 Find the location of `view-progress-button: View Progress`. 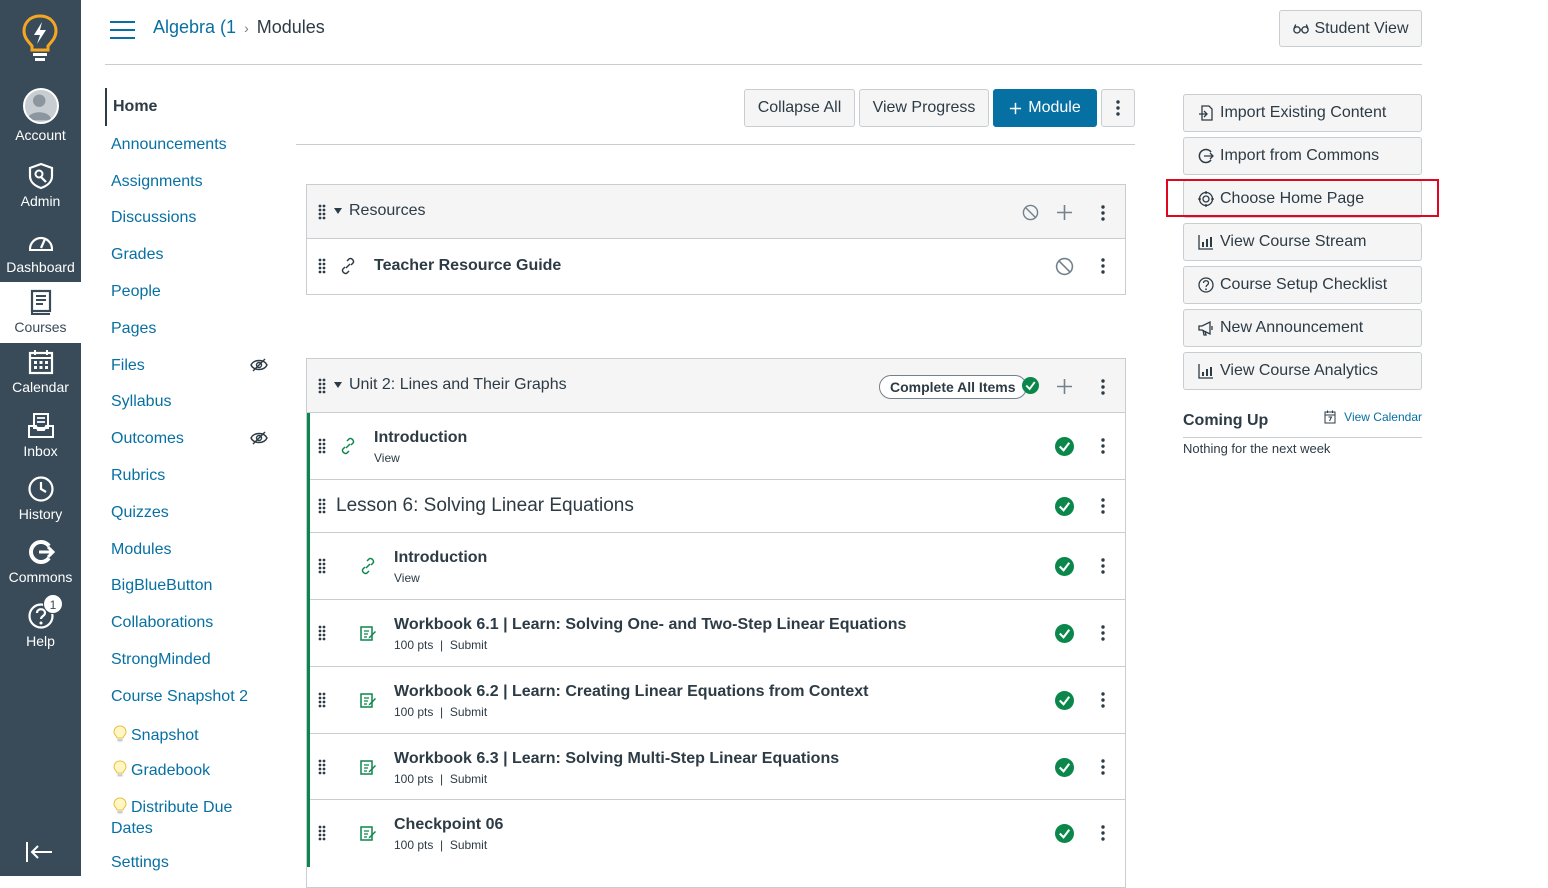

view-progress-button: View Progress is located at coordinates (924, 108).